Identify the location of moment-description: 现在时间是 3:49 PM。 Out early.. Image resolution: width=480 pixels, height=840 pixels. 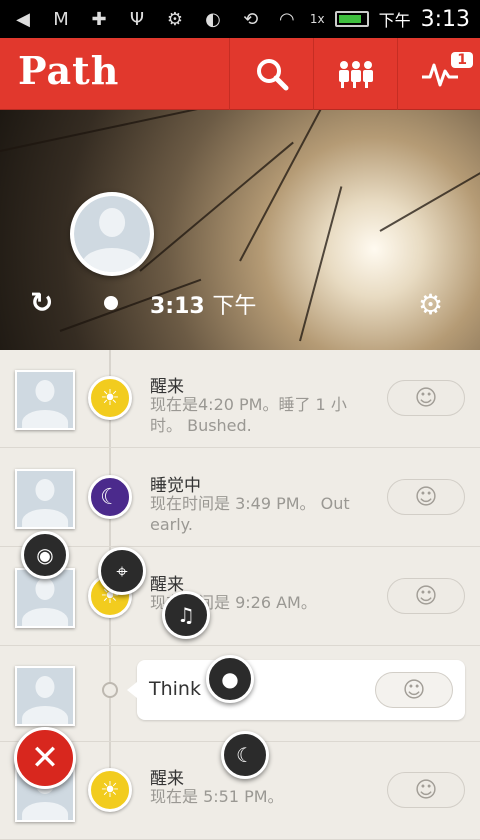
(257, 514).